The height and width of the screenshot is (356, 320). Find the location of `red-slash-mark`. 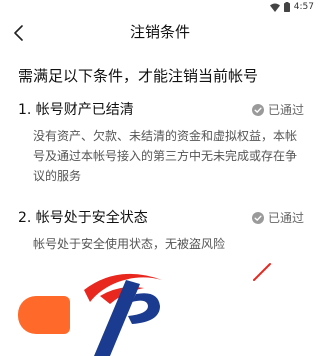

red-slash-mark is located at coordinates (262, 272).